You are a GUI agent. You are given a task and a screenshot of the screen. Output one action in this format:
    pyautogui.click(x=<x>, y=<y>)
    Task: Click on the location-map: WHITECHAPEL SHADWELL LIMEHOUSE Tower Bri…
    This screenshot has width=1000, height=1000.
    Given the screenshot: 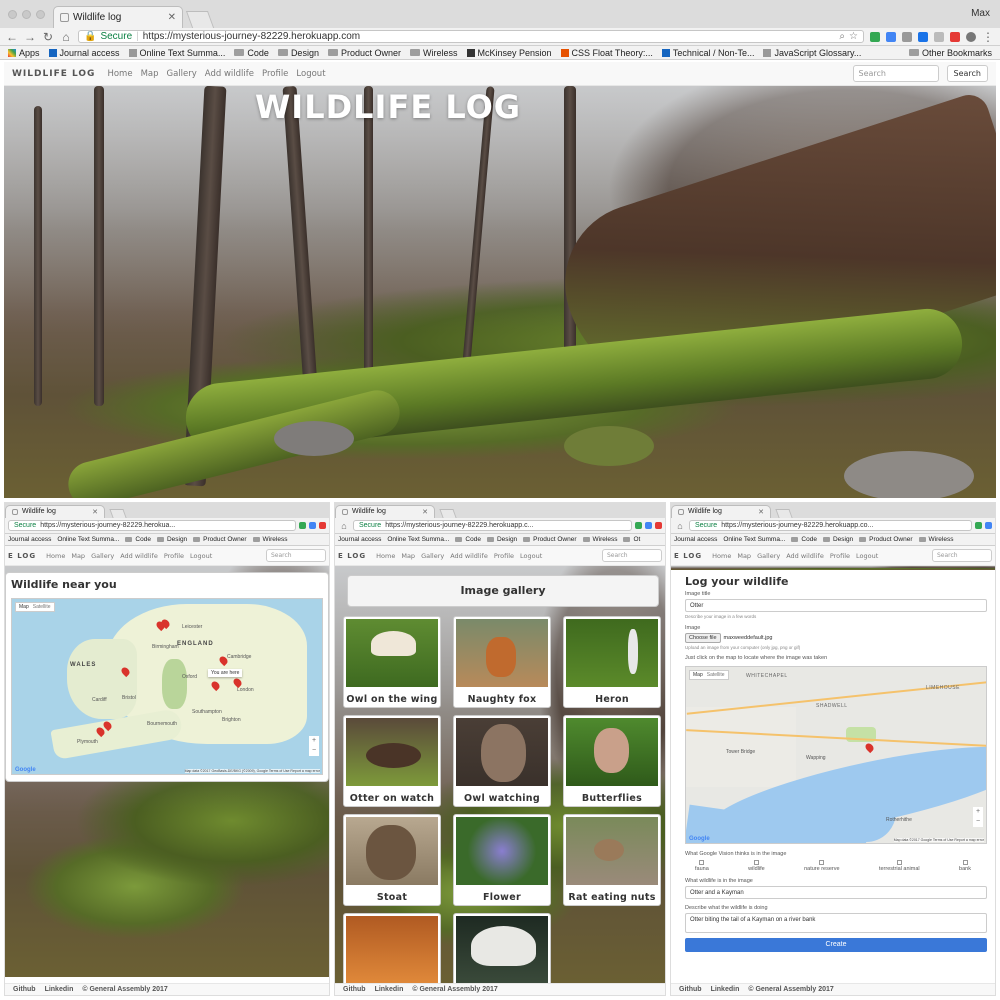 What is the action you would take?
    pyautogui.click(x=836, y=755)
    